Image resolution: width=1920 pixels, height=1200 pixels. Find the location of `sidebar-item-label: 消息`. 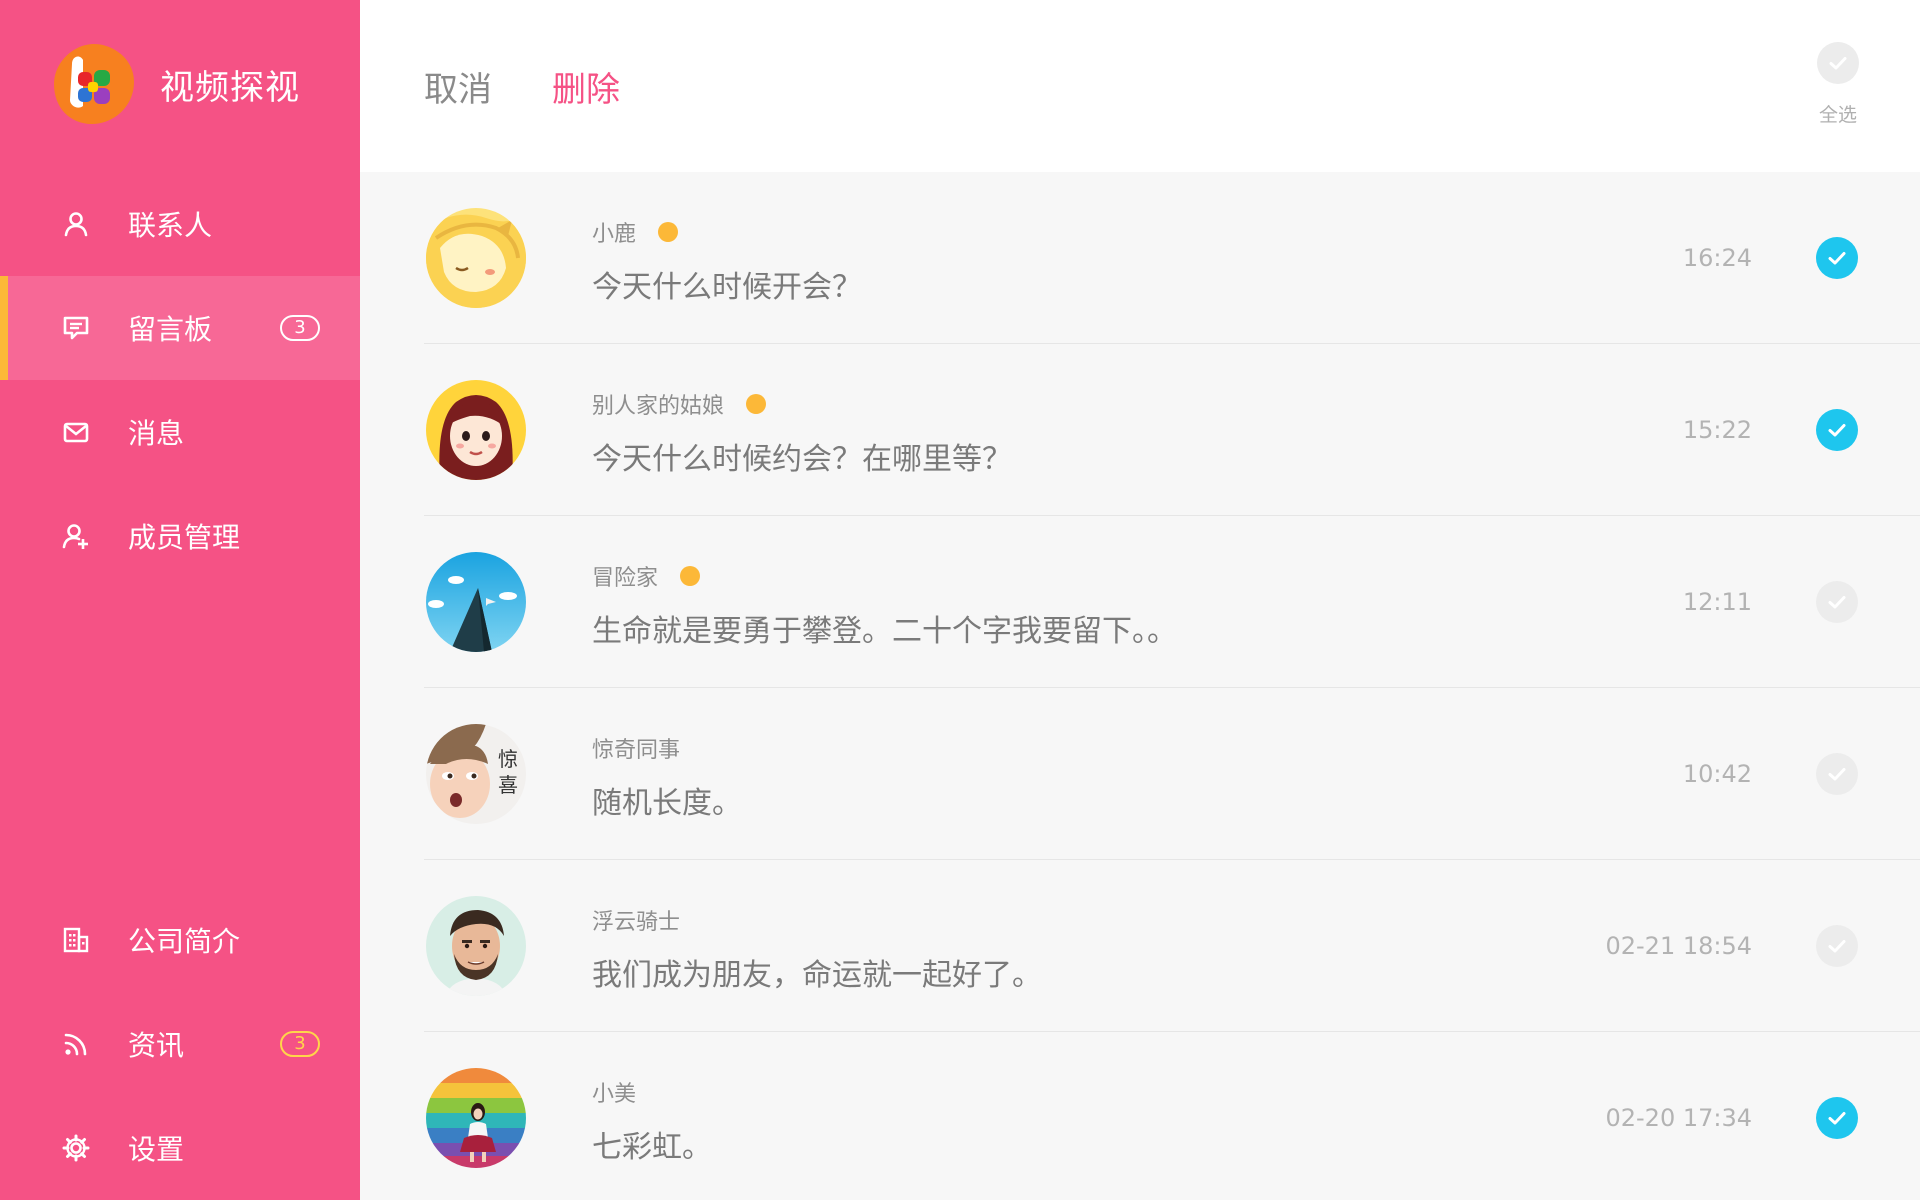

sidebar-item-label: 消息 is located at coordinates (156, 433).